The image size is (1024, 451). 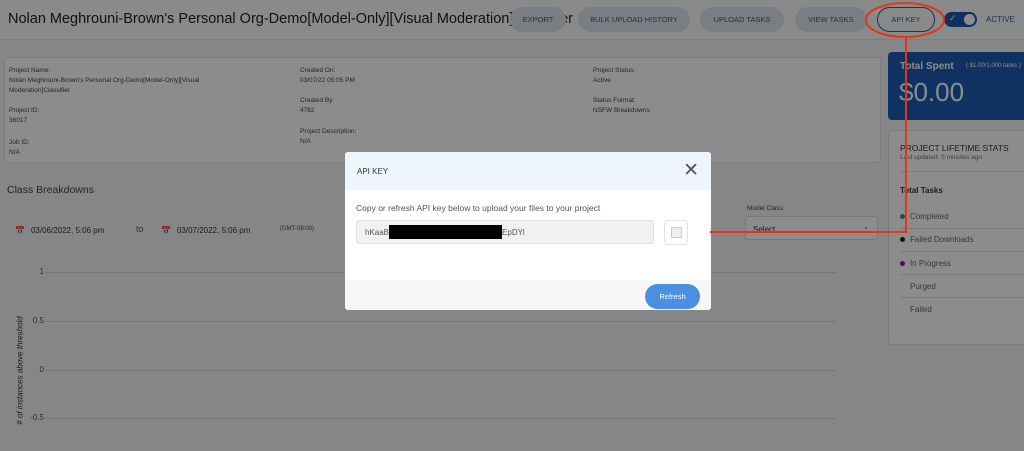 I want to click on annotation, so click(x=827, y=117).